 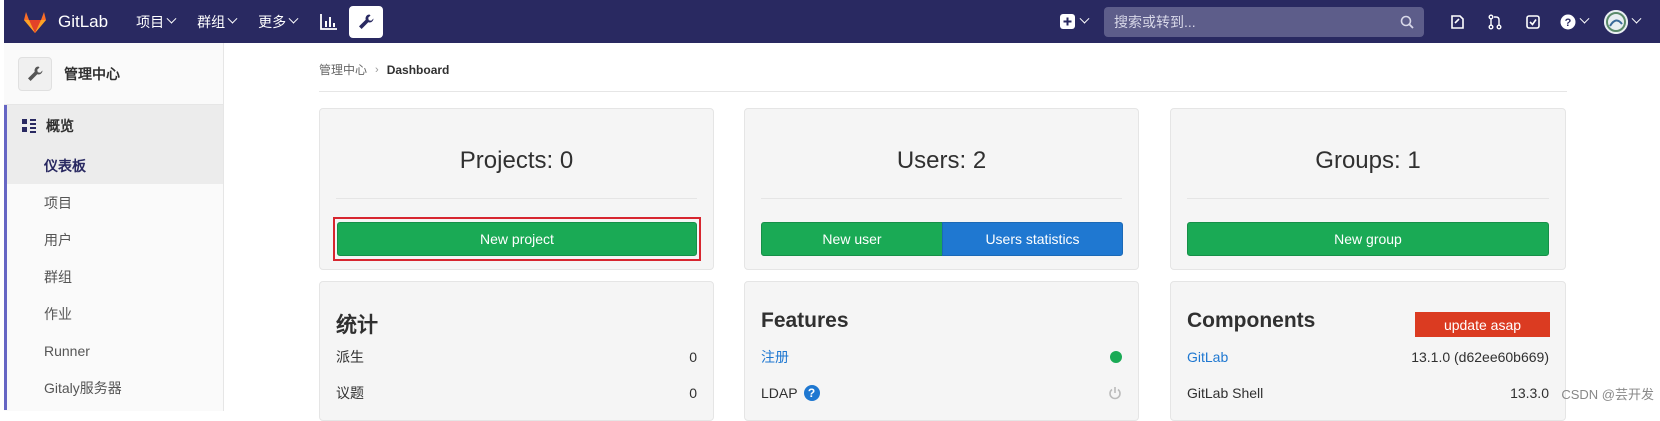 I want to click on users-statistics-button: Users statistics, so click(x=1032, y=239).